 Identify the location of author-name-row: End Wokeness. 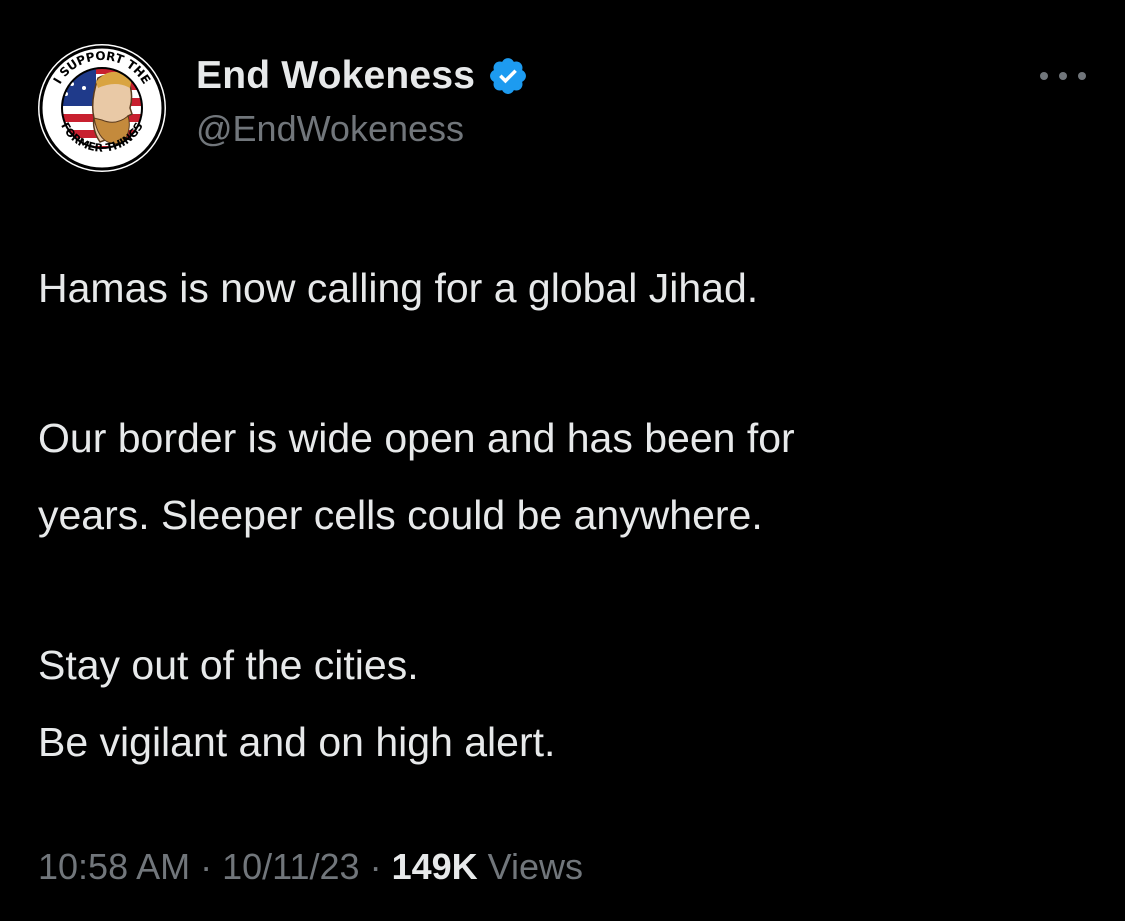
(362, 76).